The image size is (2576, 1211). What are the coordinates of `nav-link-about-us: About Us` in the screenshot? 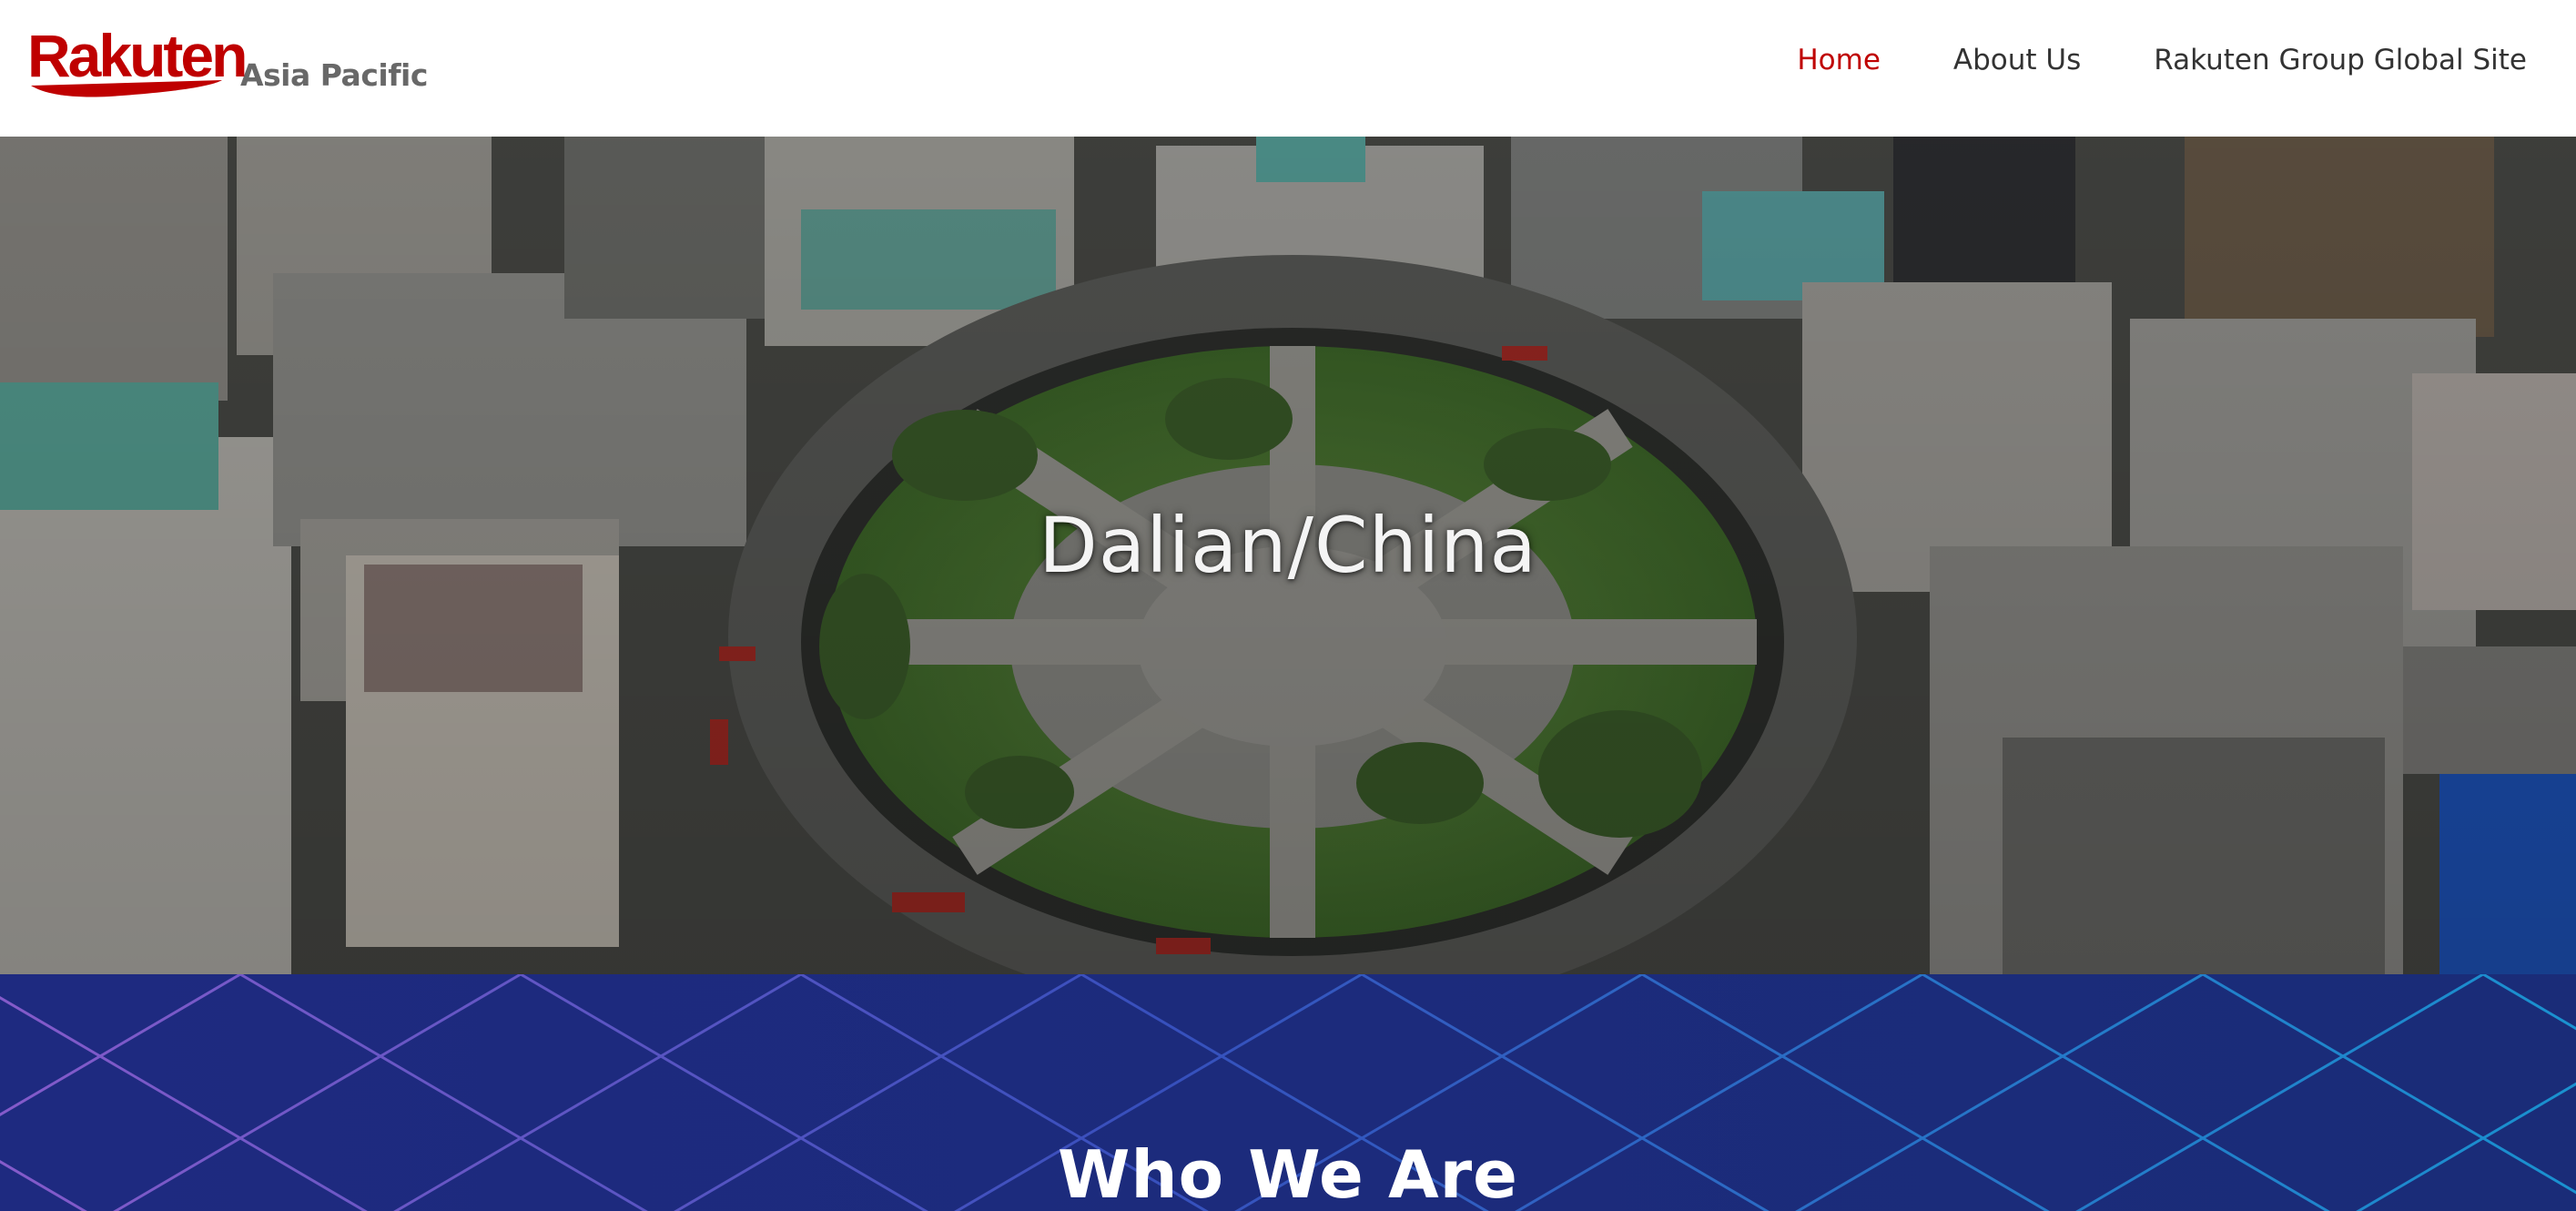 It's located at (2017, 60).